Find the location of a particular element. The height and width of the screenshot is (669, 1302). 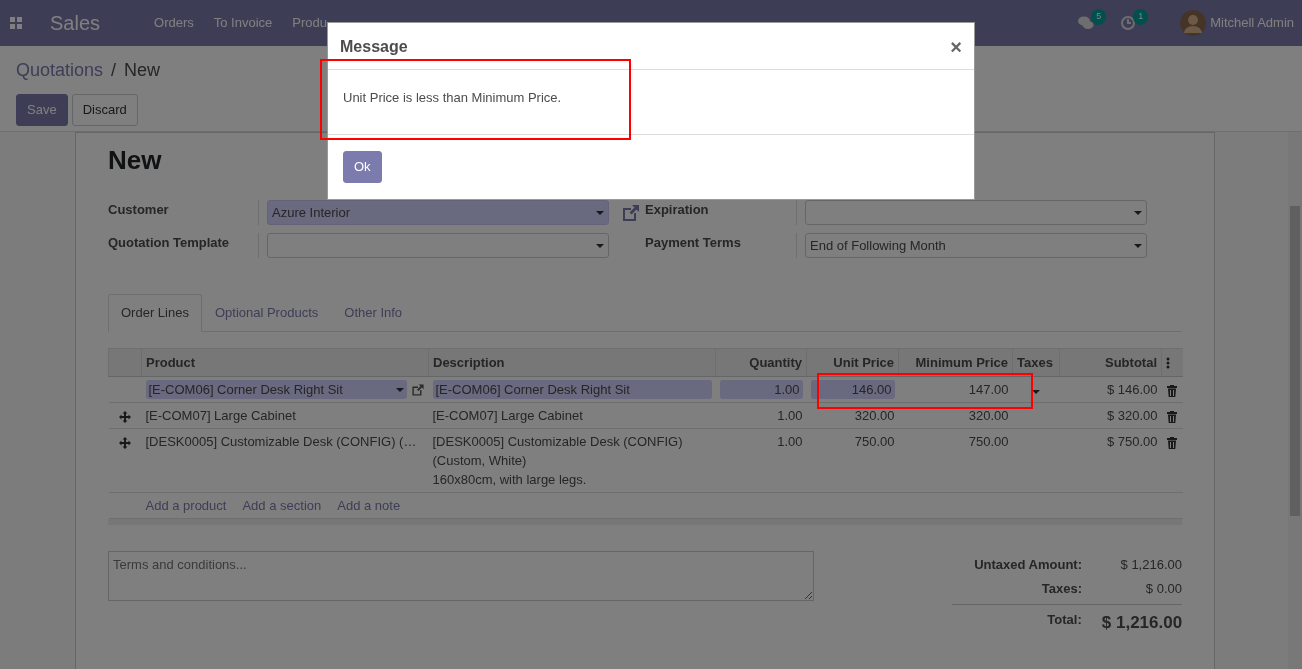

description-text: [DESK0005] Customizable Desk (CONFIG) (Custom, White) 160x80cm, with large legs. is located at coordinates (557, 460).